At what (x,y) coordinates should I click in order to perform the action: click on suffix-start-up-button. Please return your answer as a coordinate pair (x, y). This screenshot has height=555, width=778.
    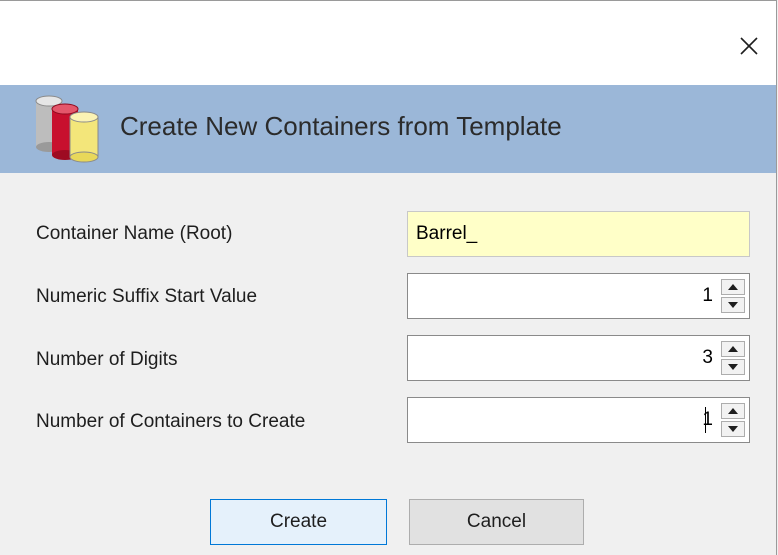
    Looking at the image, I should click on (733, 287).